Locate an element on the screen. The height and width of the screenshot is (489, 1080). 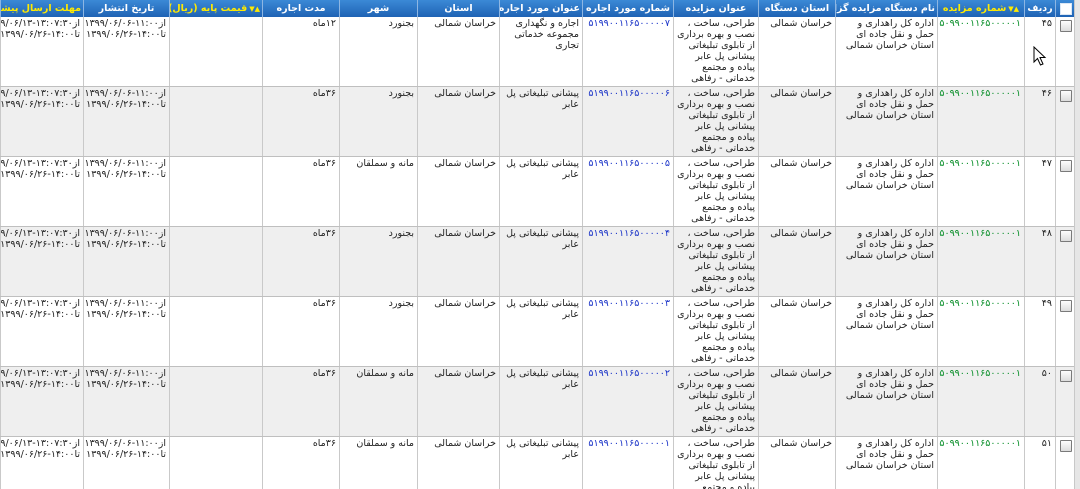
header-row-no: ردیف is located at coordinates (1040, 8).